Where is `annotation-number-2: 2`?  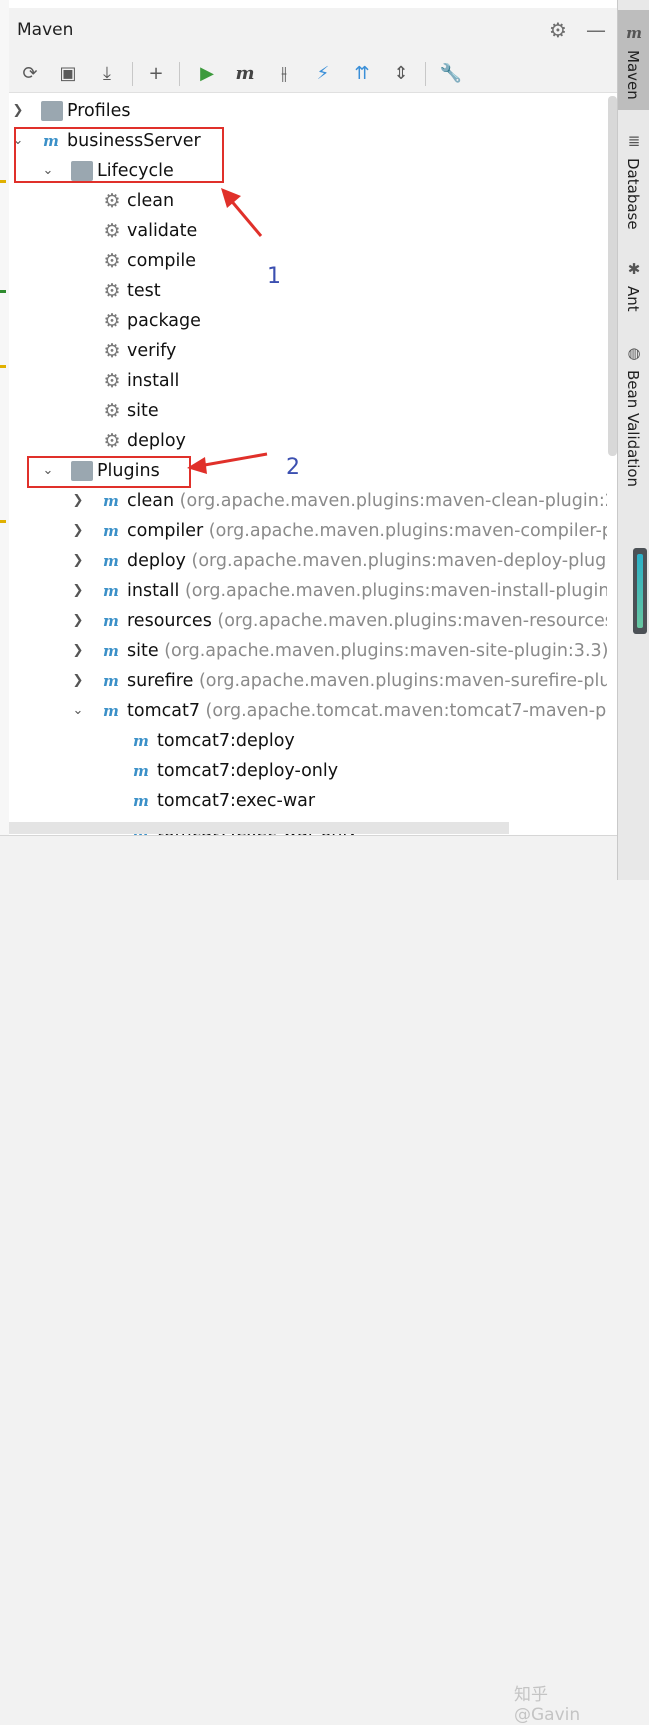
annotation-number-2: 2 is located at coordinates (293, 467).